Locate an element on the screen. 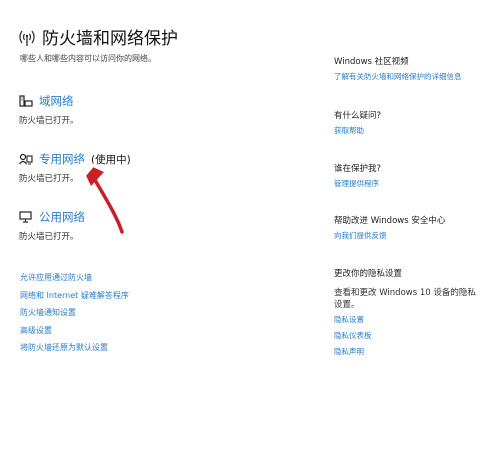 Image resolution: width=494 pixels, height=453 pixels. learn-more-link: 了解有关防火墙和网络保护的详细信息 is located at coordinates (409, 76).